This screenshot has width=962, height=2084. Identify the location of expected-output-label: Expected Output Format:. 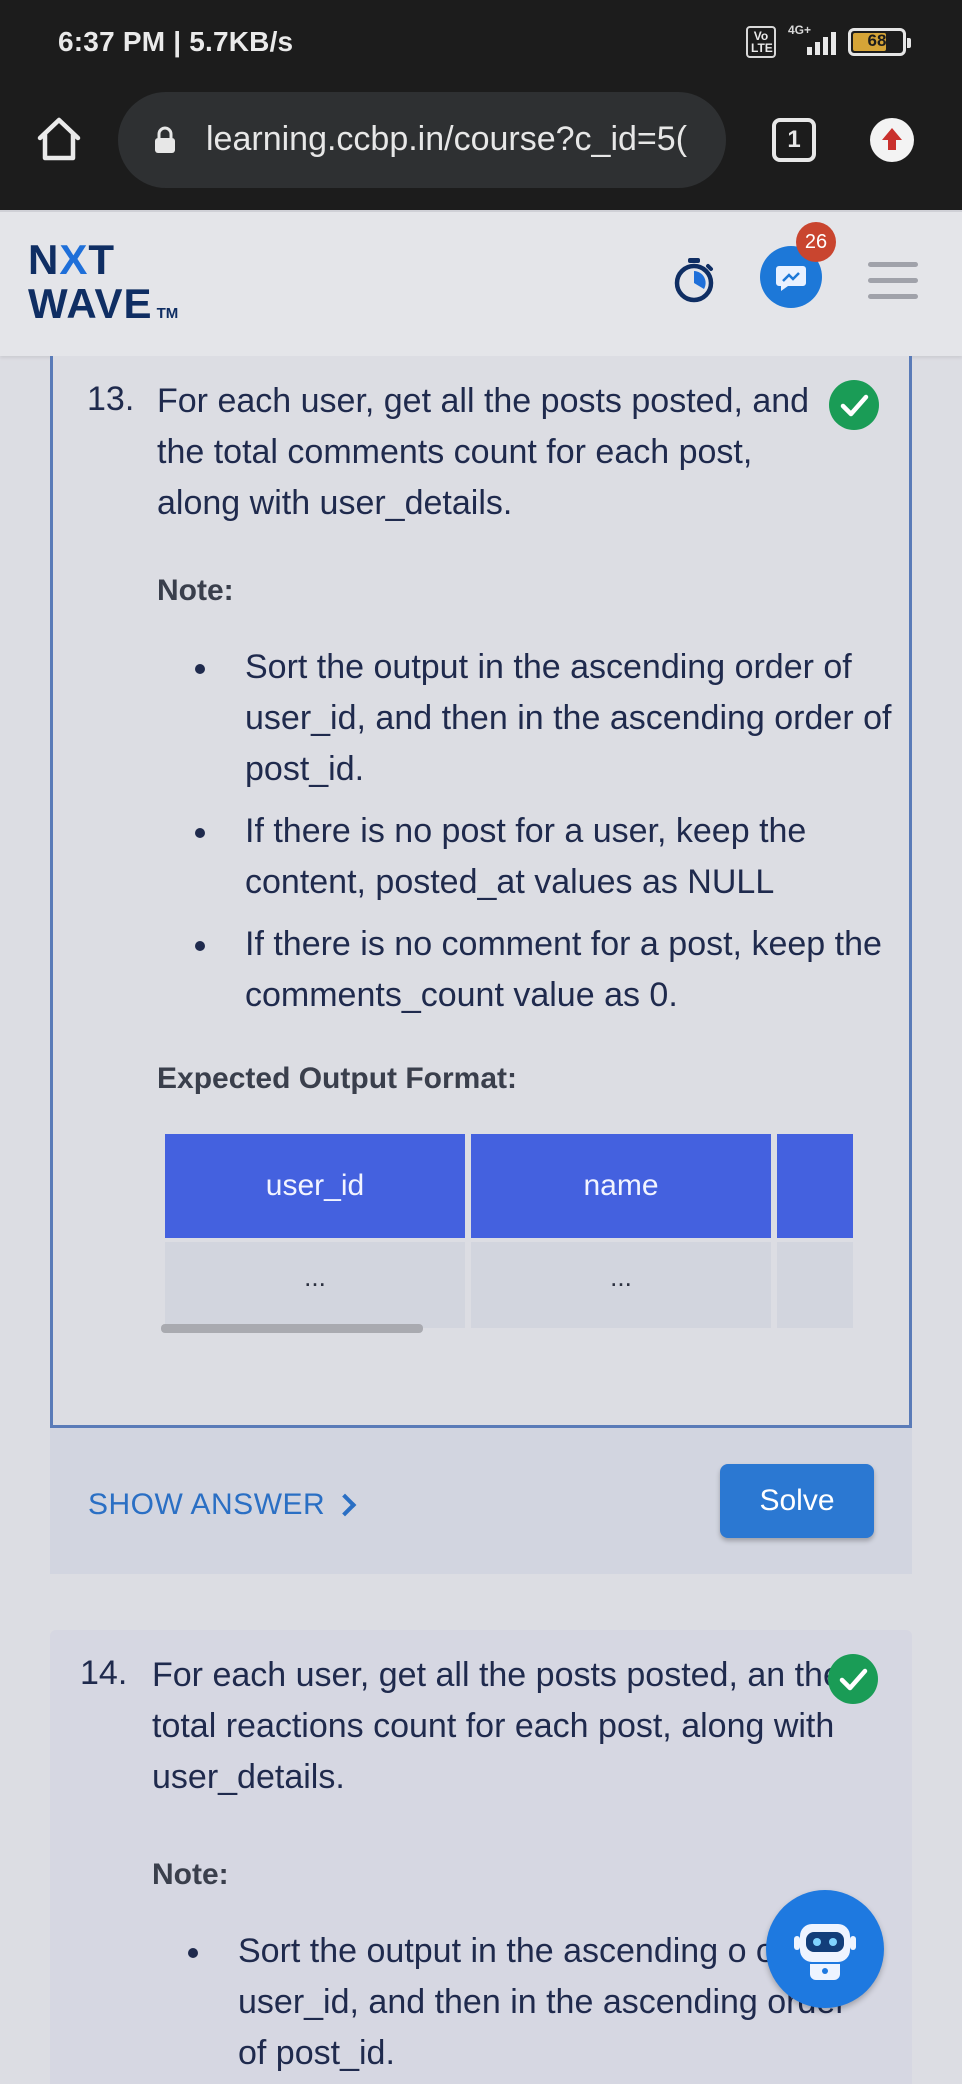
(337, 1078).